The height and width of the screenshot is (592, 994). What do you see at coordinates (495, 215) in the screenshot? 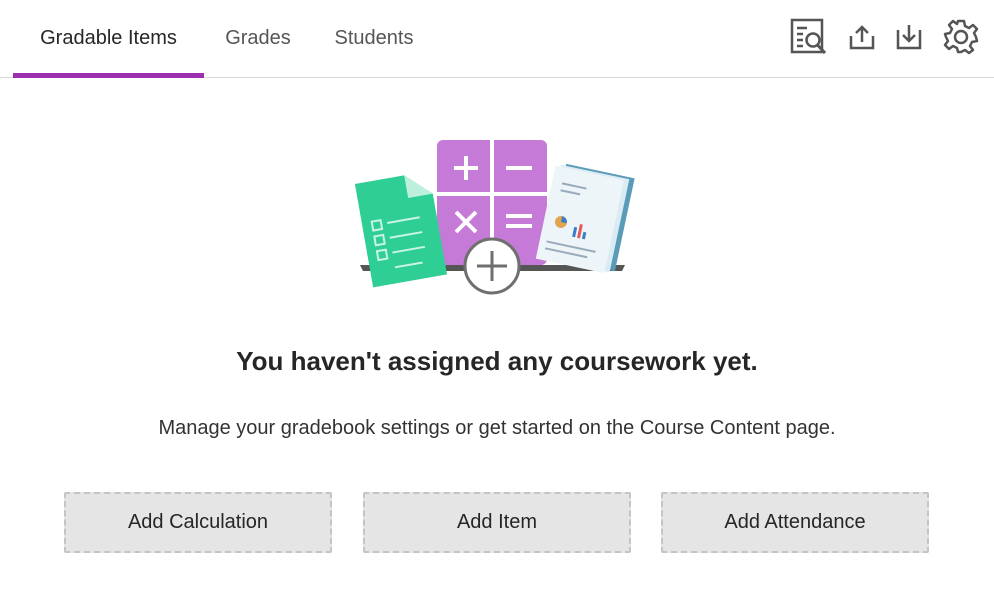
I see `empty-gradebook-illustration` at bounding box center [495, 215].